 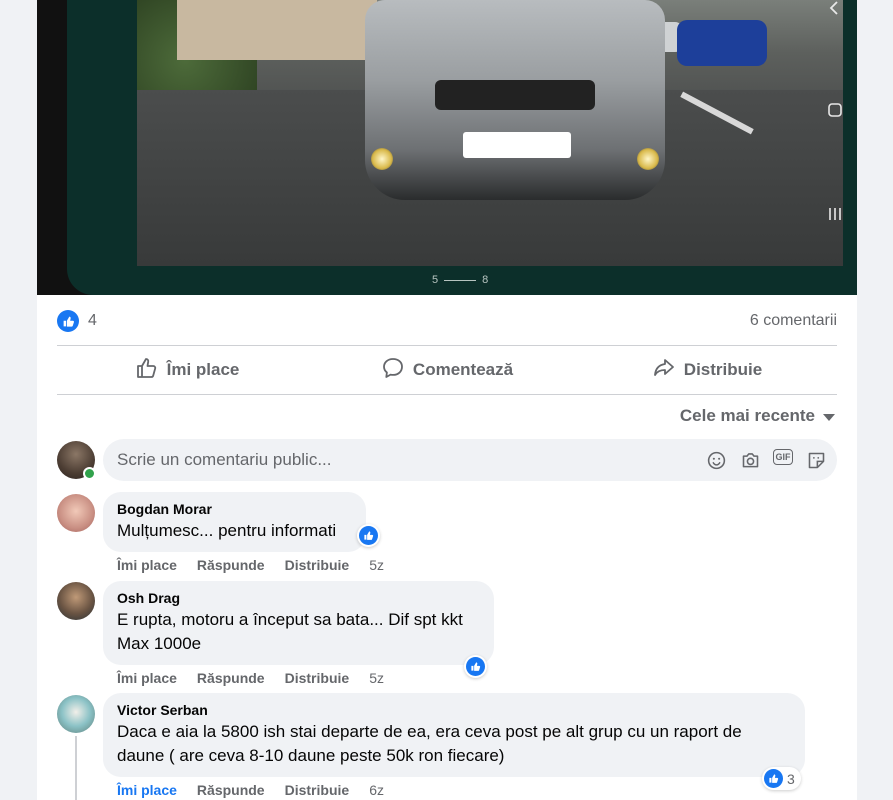 What do you see at coordinates (485, 280) in the screenshot?
I see `pager-total: 8` at bounding box center [485, 280].